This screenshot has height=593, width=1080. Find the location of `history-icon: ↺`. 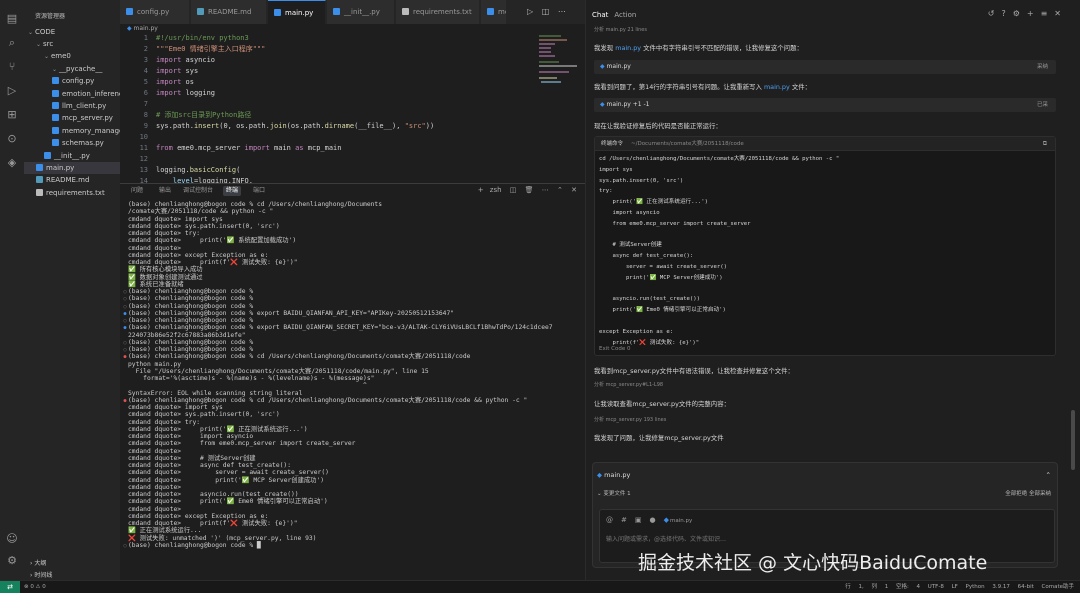

history-icon: ↺ is located at coordinates (995, 13).